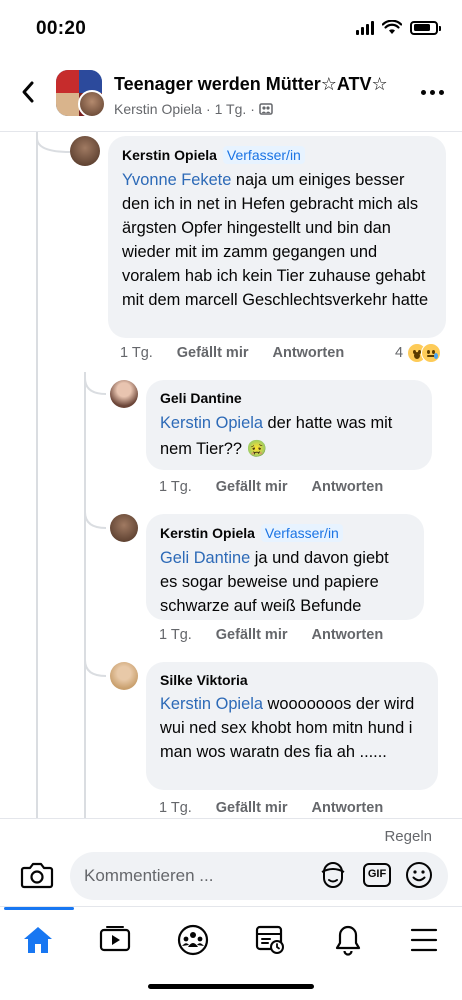 This screenshot has height=1000, width=462. What do you see at coordinates (365, 27) in the screenshot?
I see `cellular-signal-icon` at bounding box center [365, 27].